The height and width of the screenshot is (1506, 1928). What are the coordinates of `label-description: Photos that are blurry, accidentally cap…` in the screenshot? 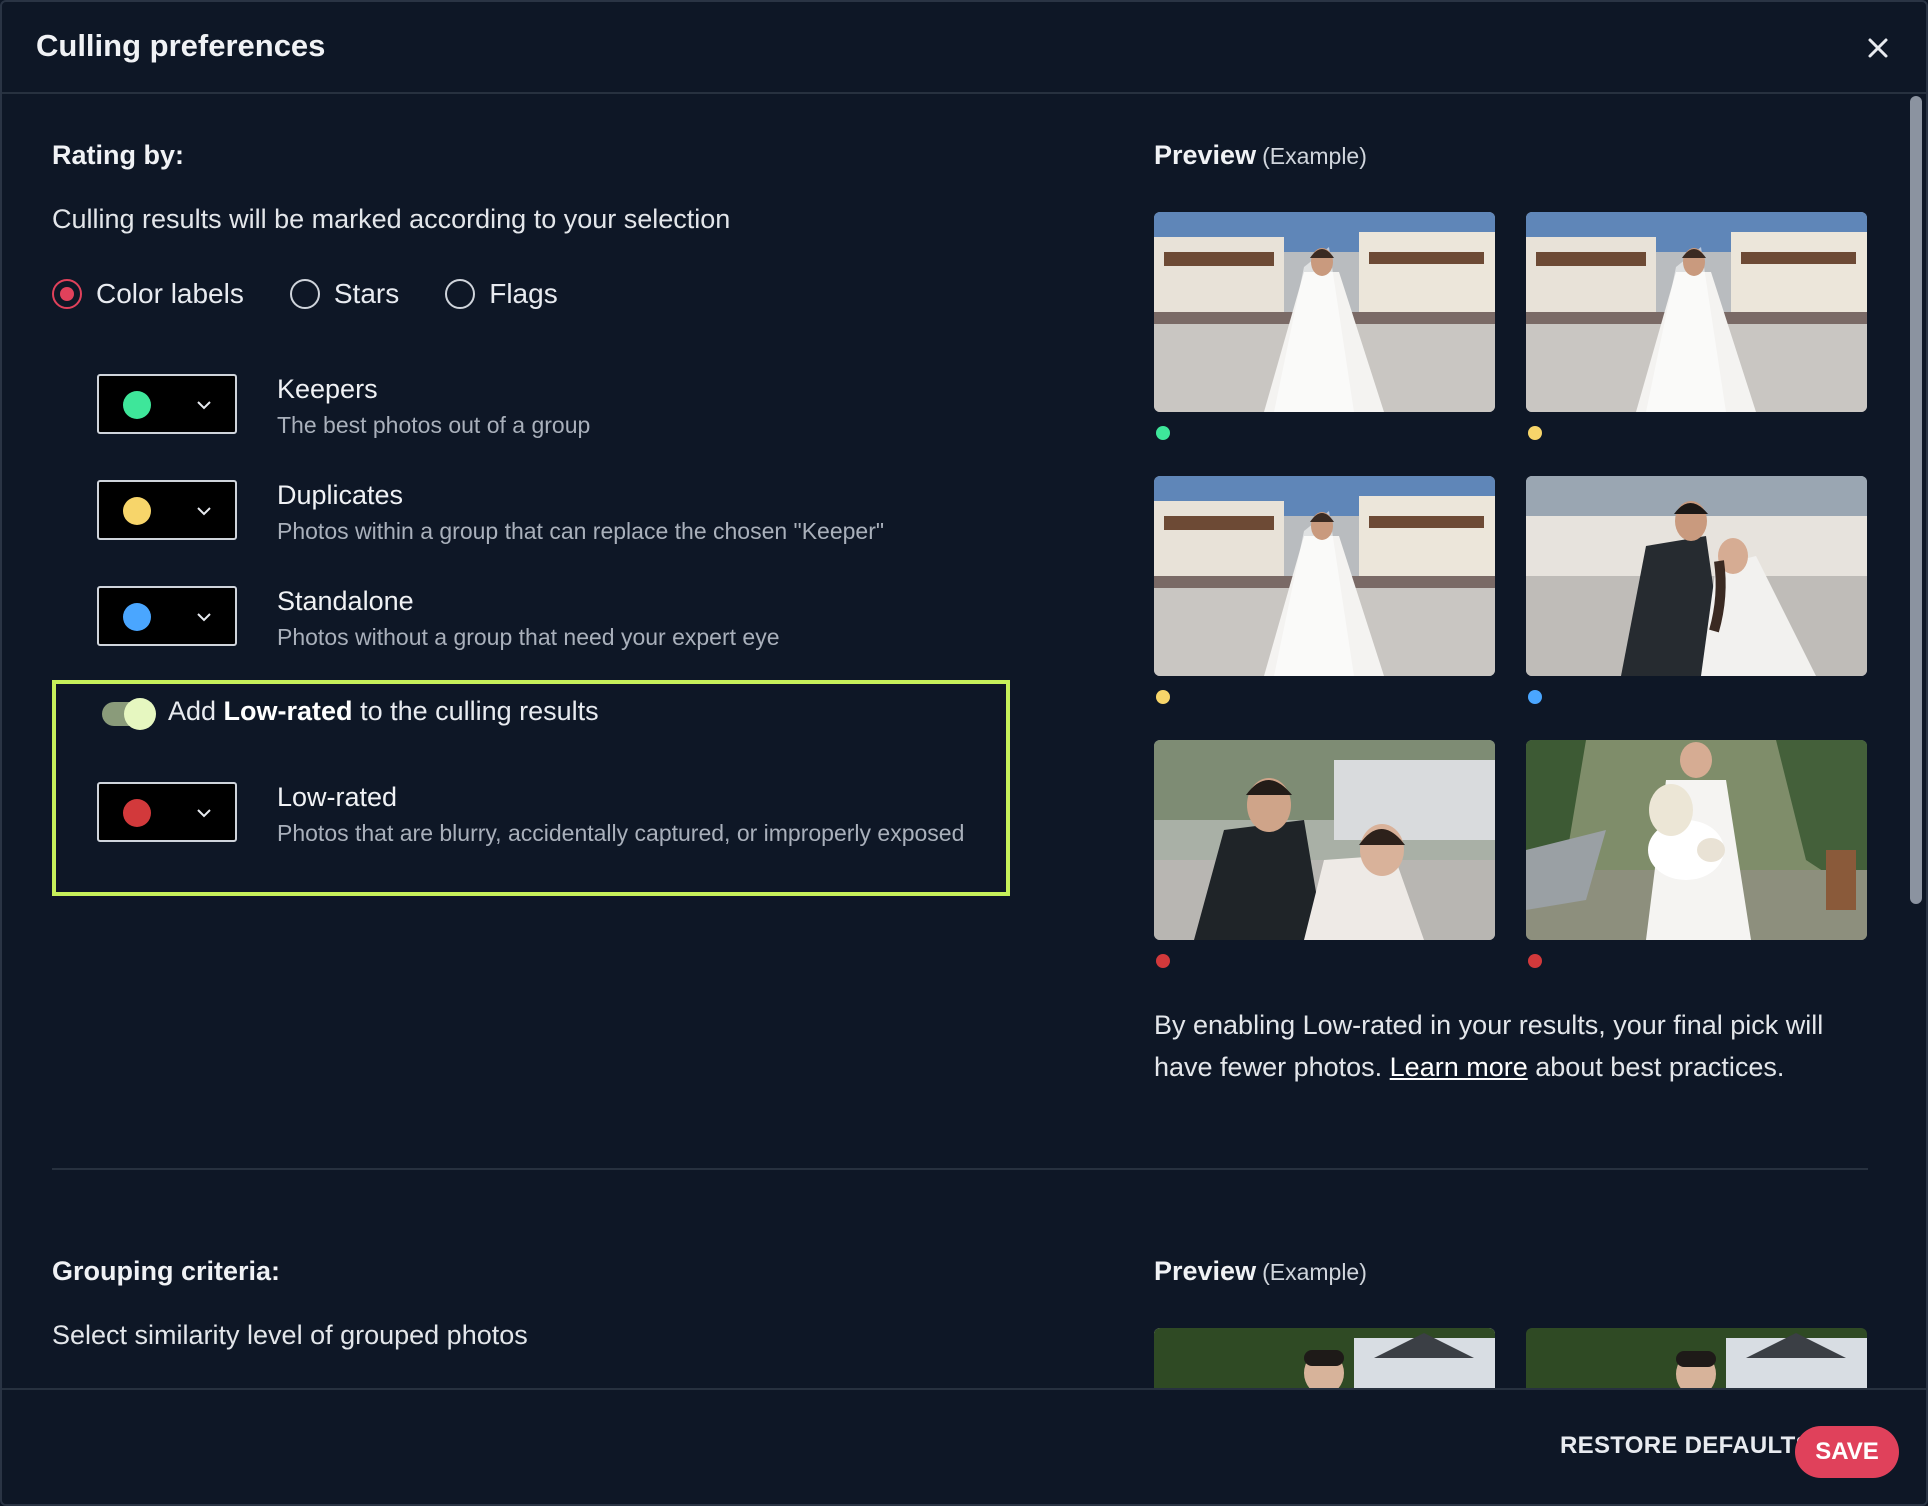 It's located at (621, 833).